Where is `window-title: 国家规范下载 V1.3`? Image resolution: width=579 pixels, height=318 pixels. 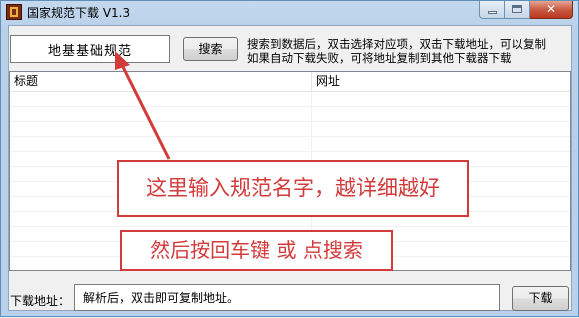 window-title: 国家规范下载 V1.3 is located at coordinates (79, 13).